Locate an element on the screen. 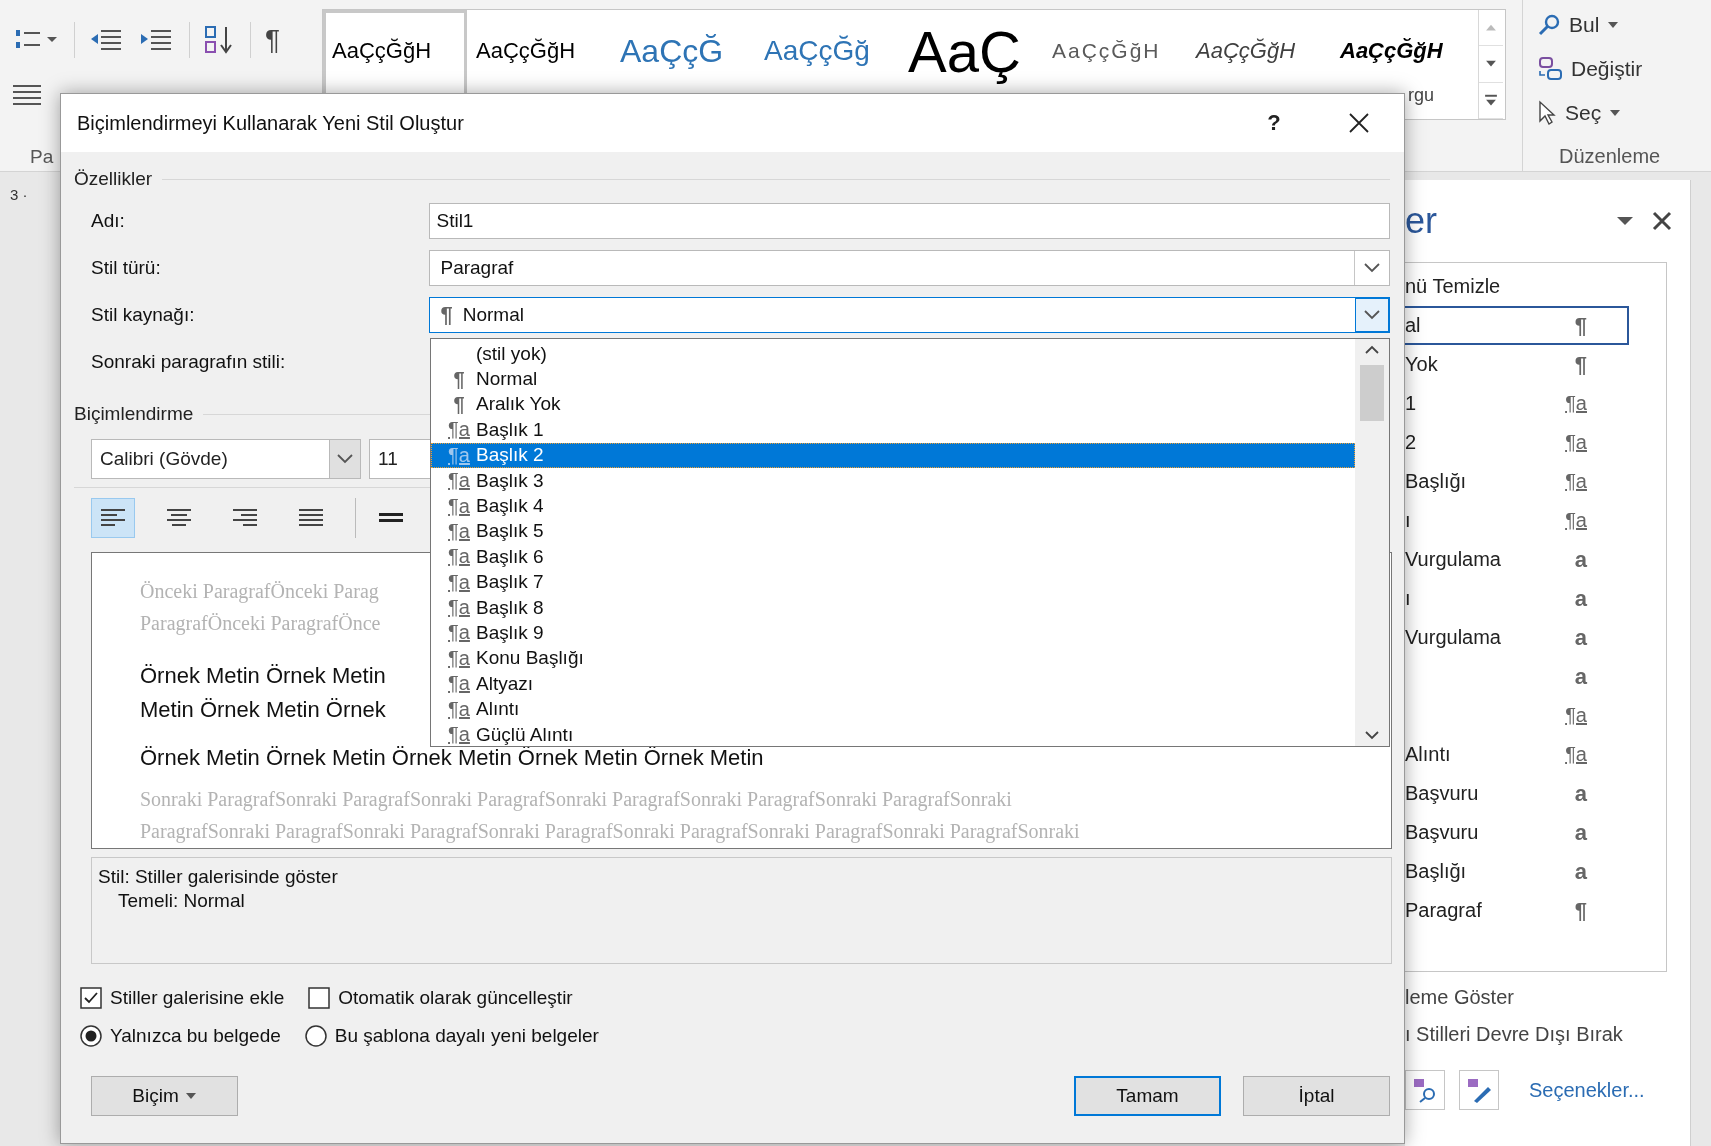 The width and height of the screenshot is (1711, 1146). ribbon-button: Bul is located at coordinates (1578, 25).